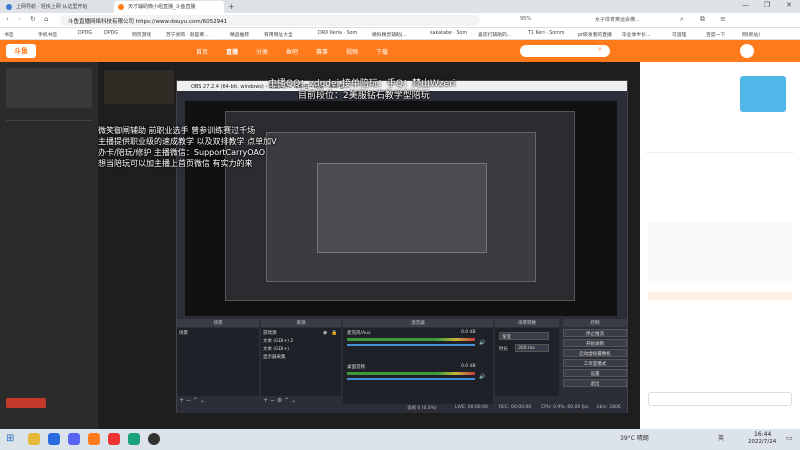 This screenshot has width=800, height=450. What do you see at coordinates (720, 253) in the screenshot?
I see `chat-notice` at bounding box center [720, 253].